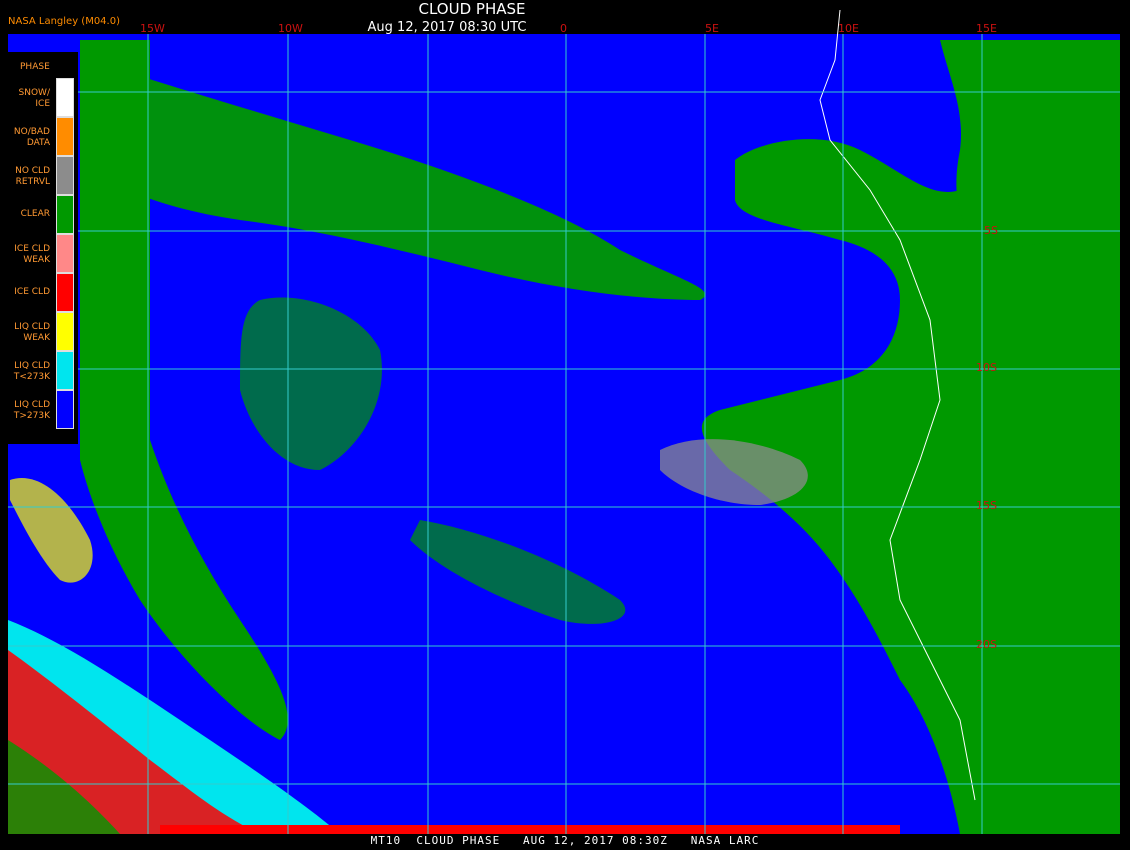 This screenshot has width=1130, height=850. I want to click on legend-label-line2: DATA, so click(38, 143).